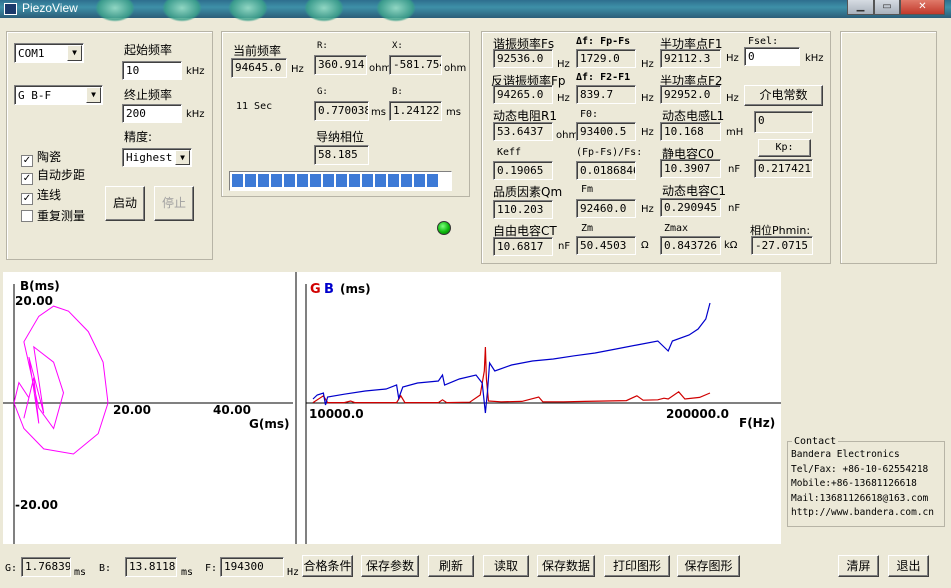  Describe the element at coordinates (523, 170) in the screenshot. I see `keff-value: 0.19065` at that location.